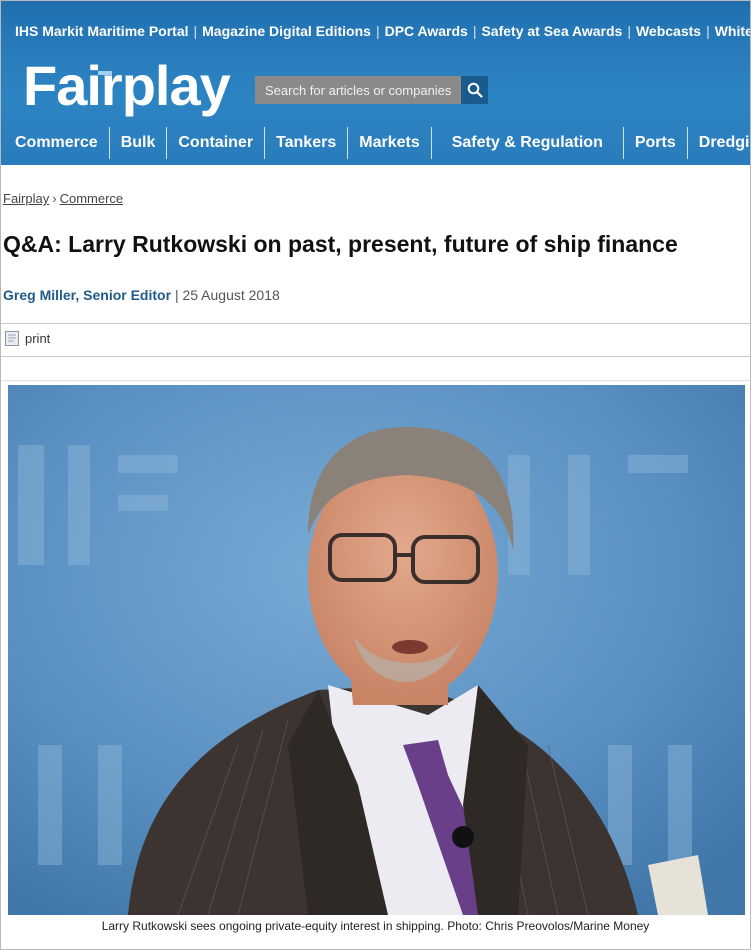  I want to click on nav-bulk: Bulk, so click(139, 143).